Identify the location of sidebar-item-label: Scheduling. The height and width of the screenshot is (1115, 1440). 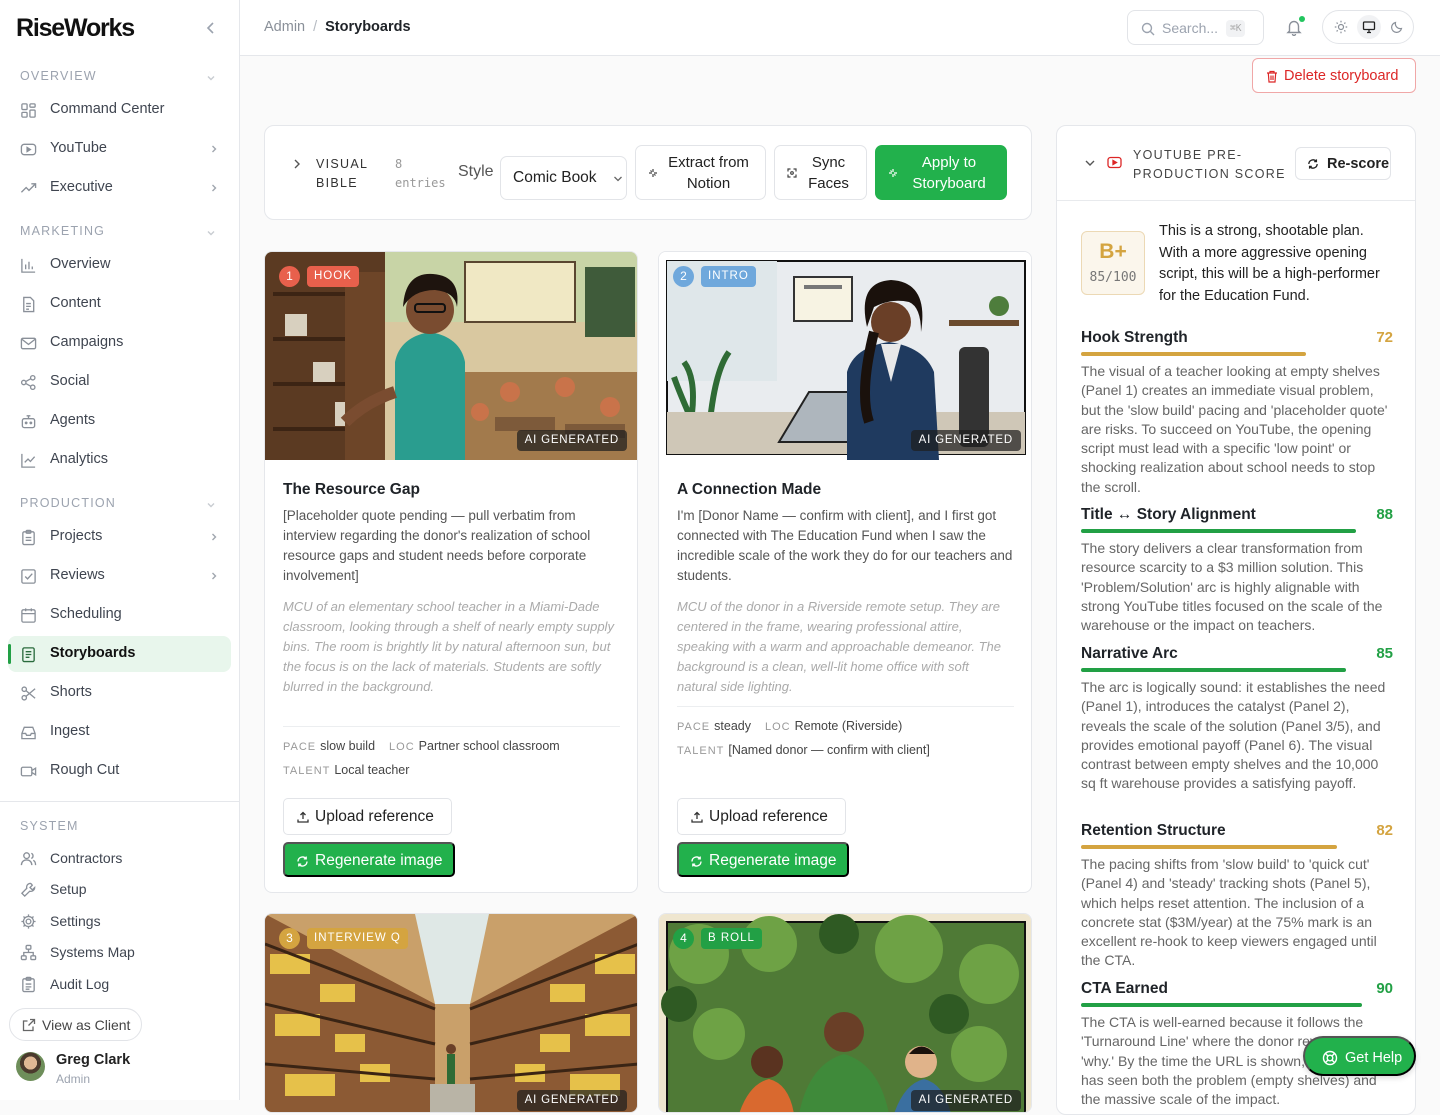
(86, 614).